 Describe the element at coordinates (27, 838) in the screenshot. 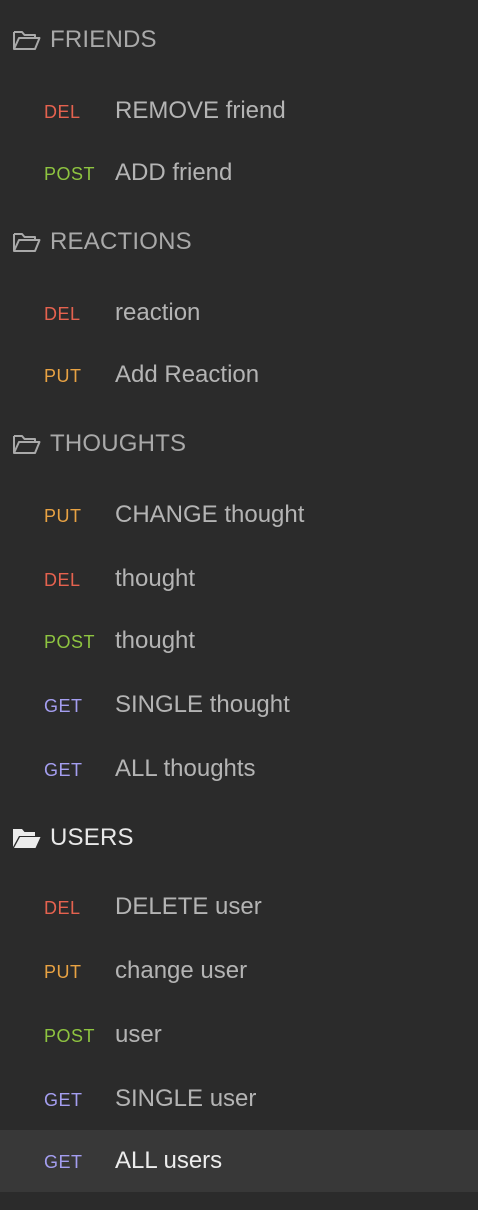

I see `folder-filled-icon` at that location.